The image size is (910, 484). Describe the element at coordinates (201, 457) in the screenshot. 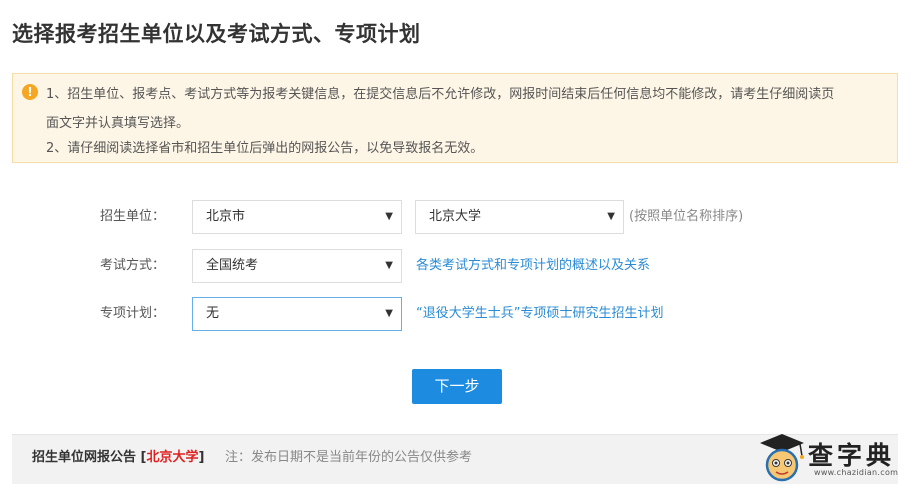

I see `bracket-close: ]` at that location.